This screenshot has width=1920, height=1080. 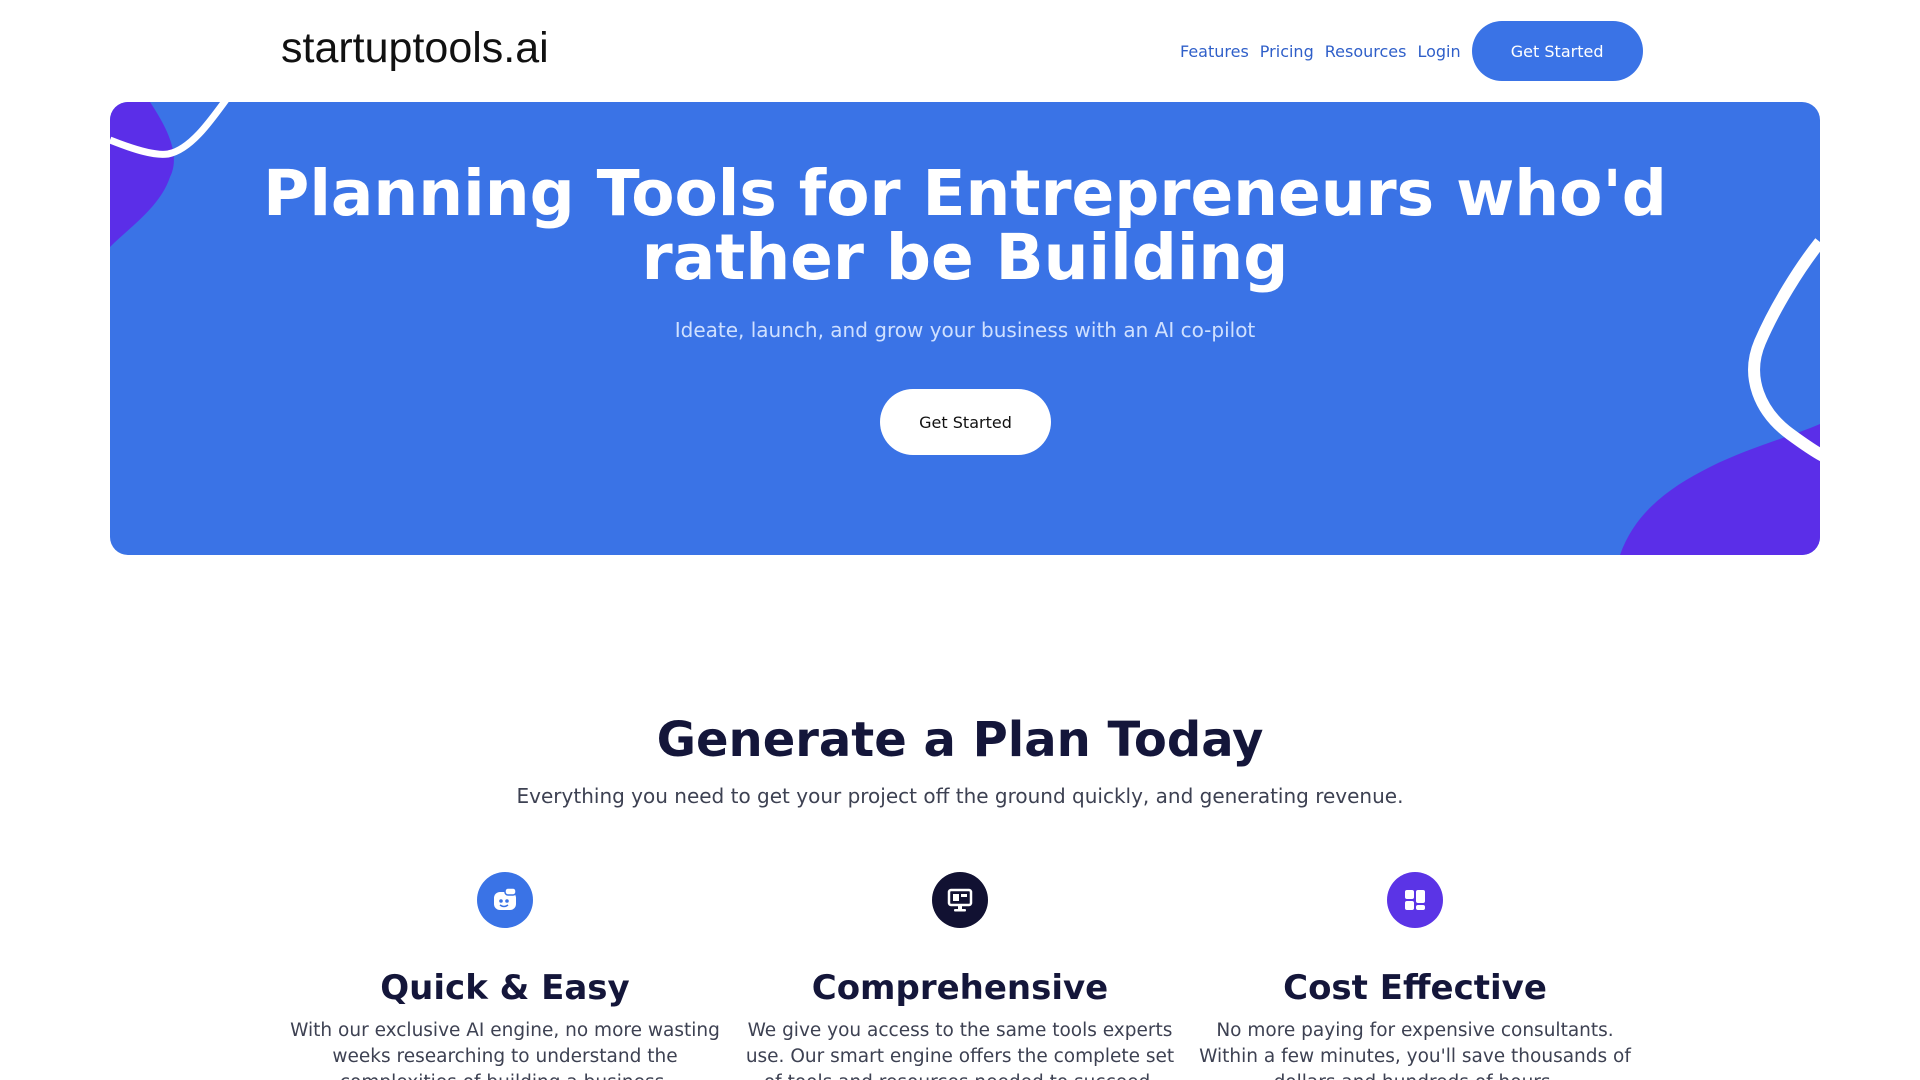 What do you see at coordinates (965, 422) in the screenshot?
I see `hero-get-started-button: Get Started` at bounding box center [965, 422].